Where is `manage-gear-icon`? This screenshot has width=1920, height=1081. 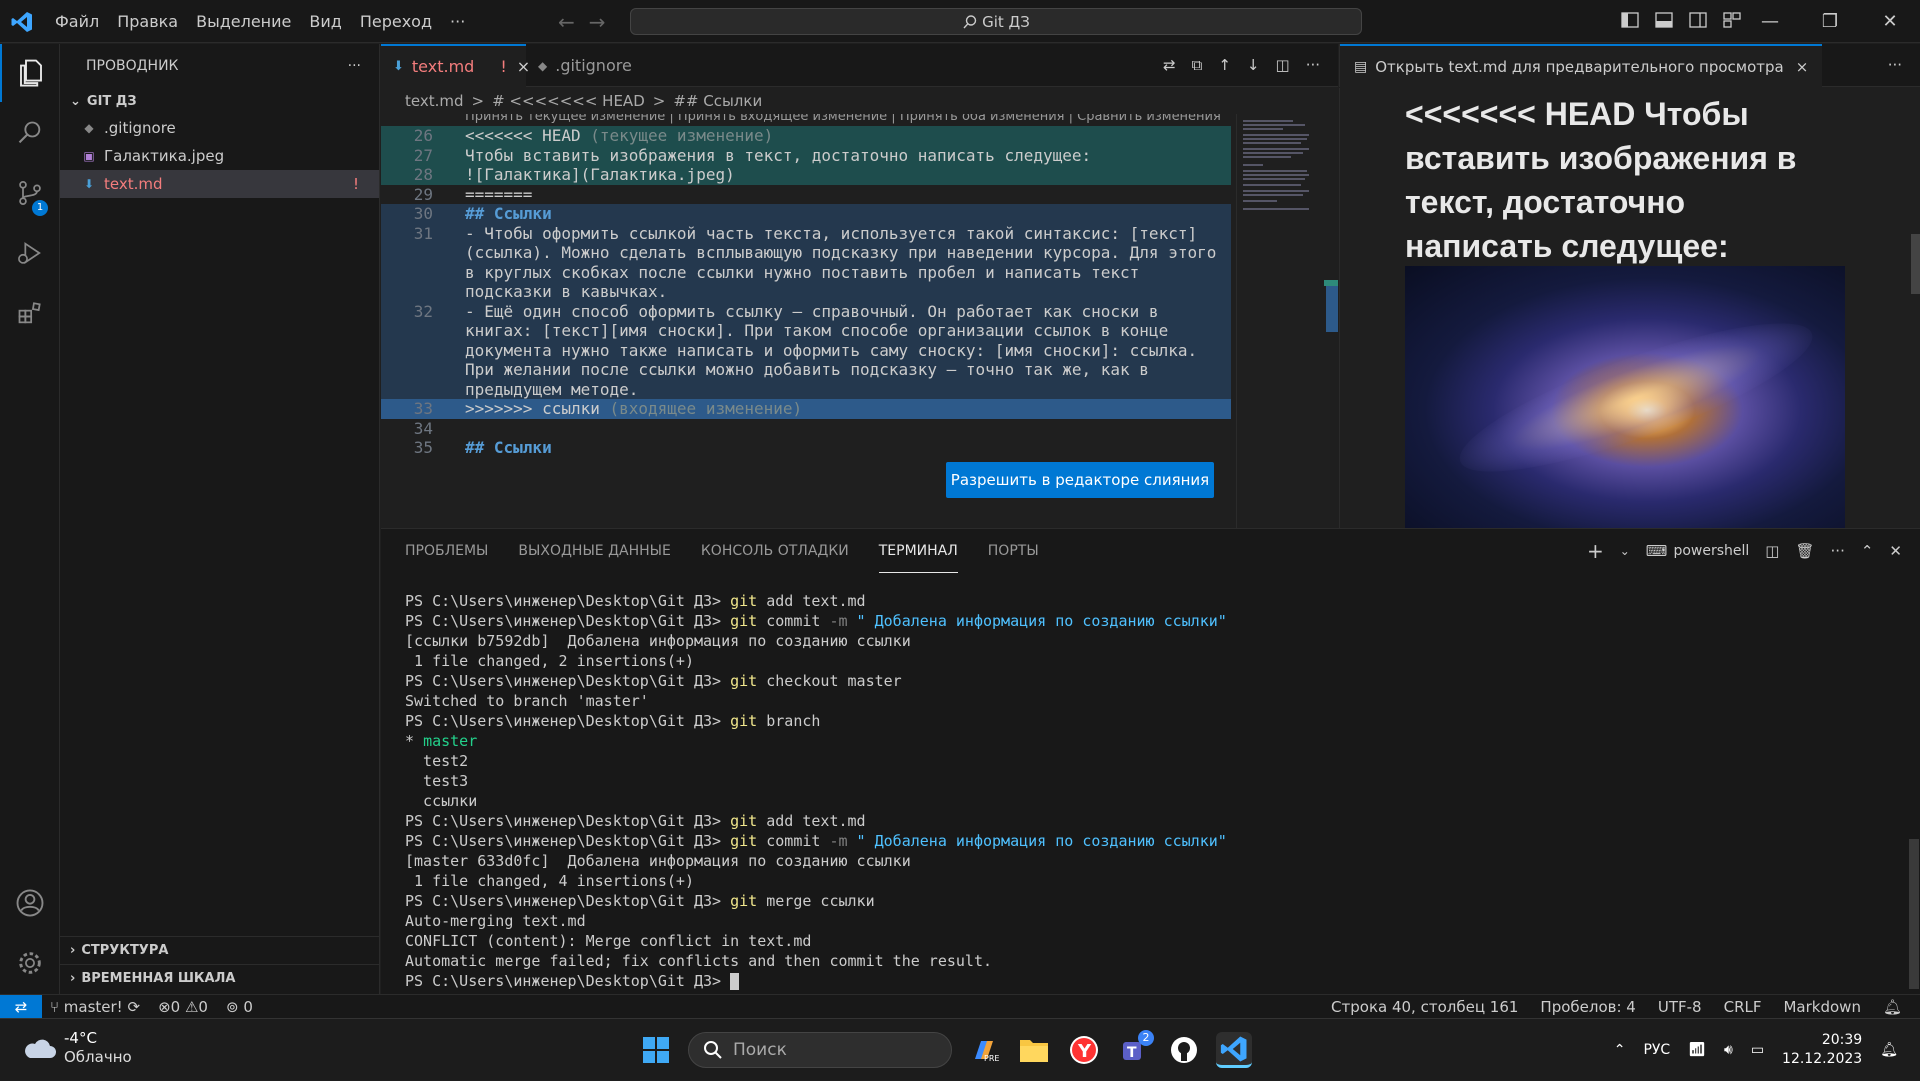
manage-gear-icon is located at coordinates (30, 963).